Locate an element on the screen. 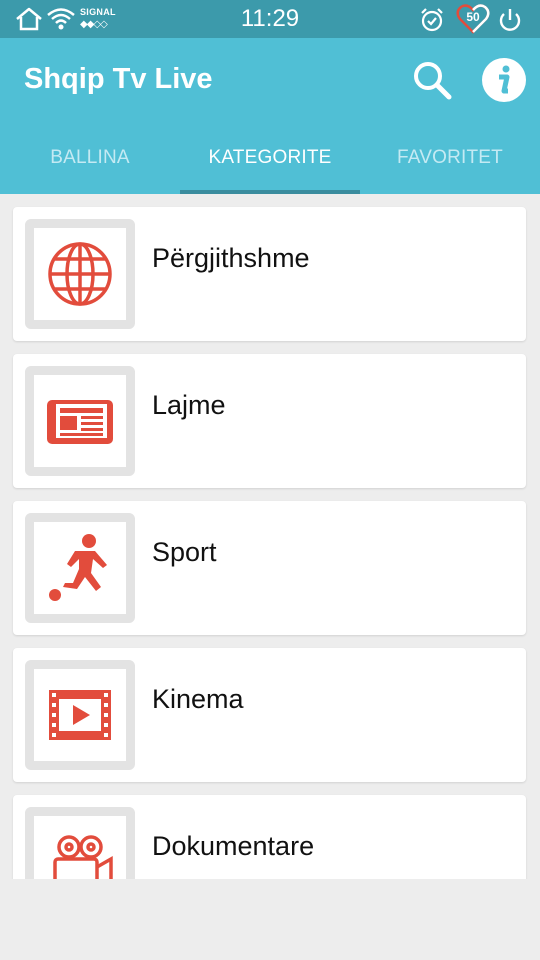 The width and height of the screenshot is (540, 960). category-item-kinema: Kinema is located at coordinates (269, 715).